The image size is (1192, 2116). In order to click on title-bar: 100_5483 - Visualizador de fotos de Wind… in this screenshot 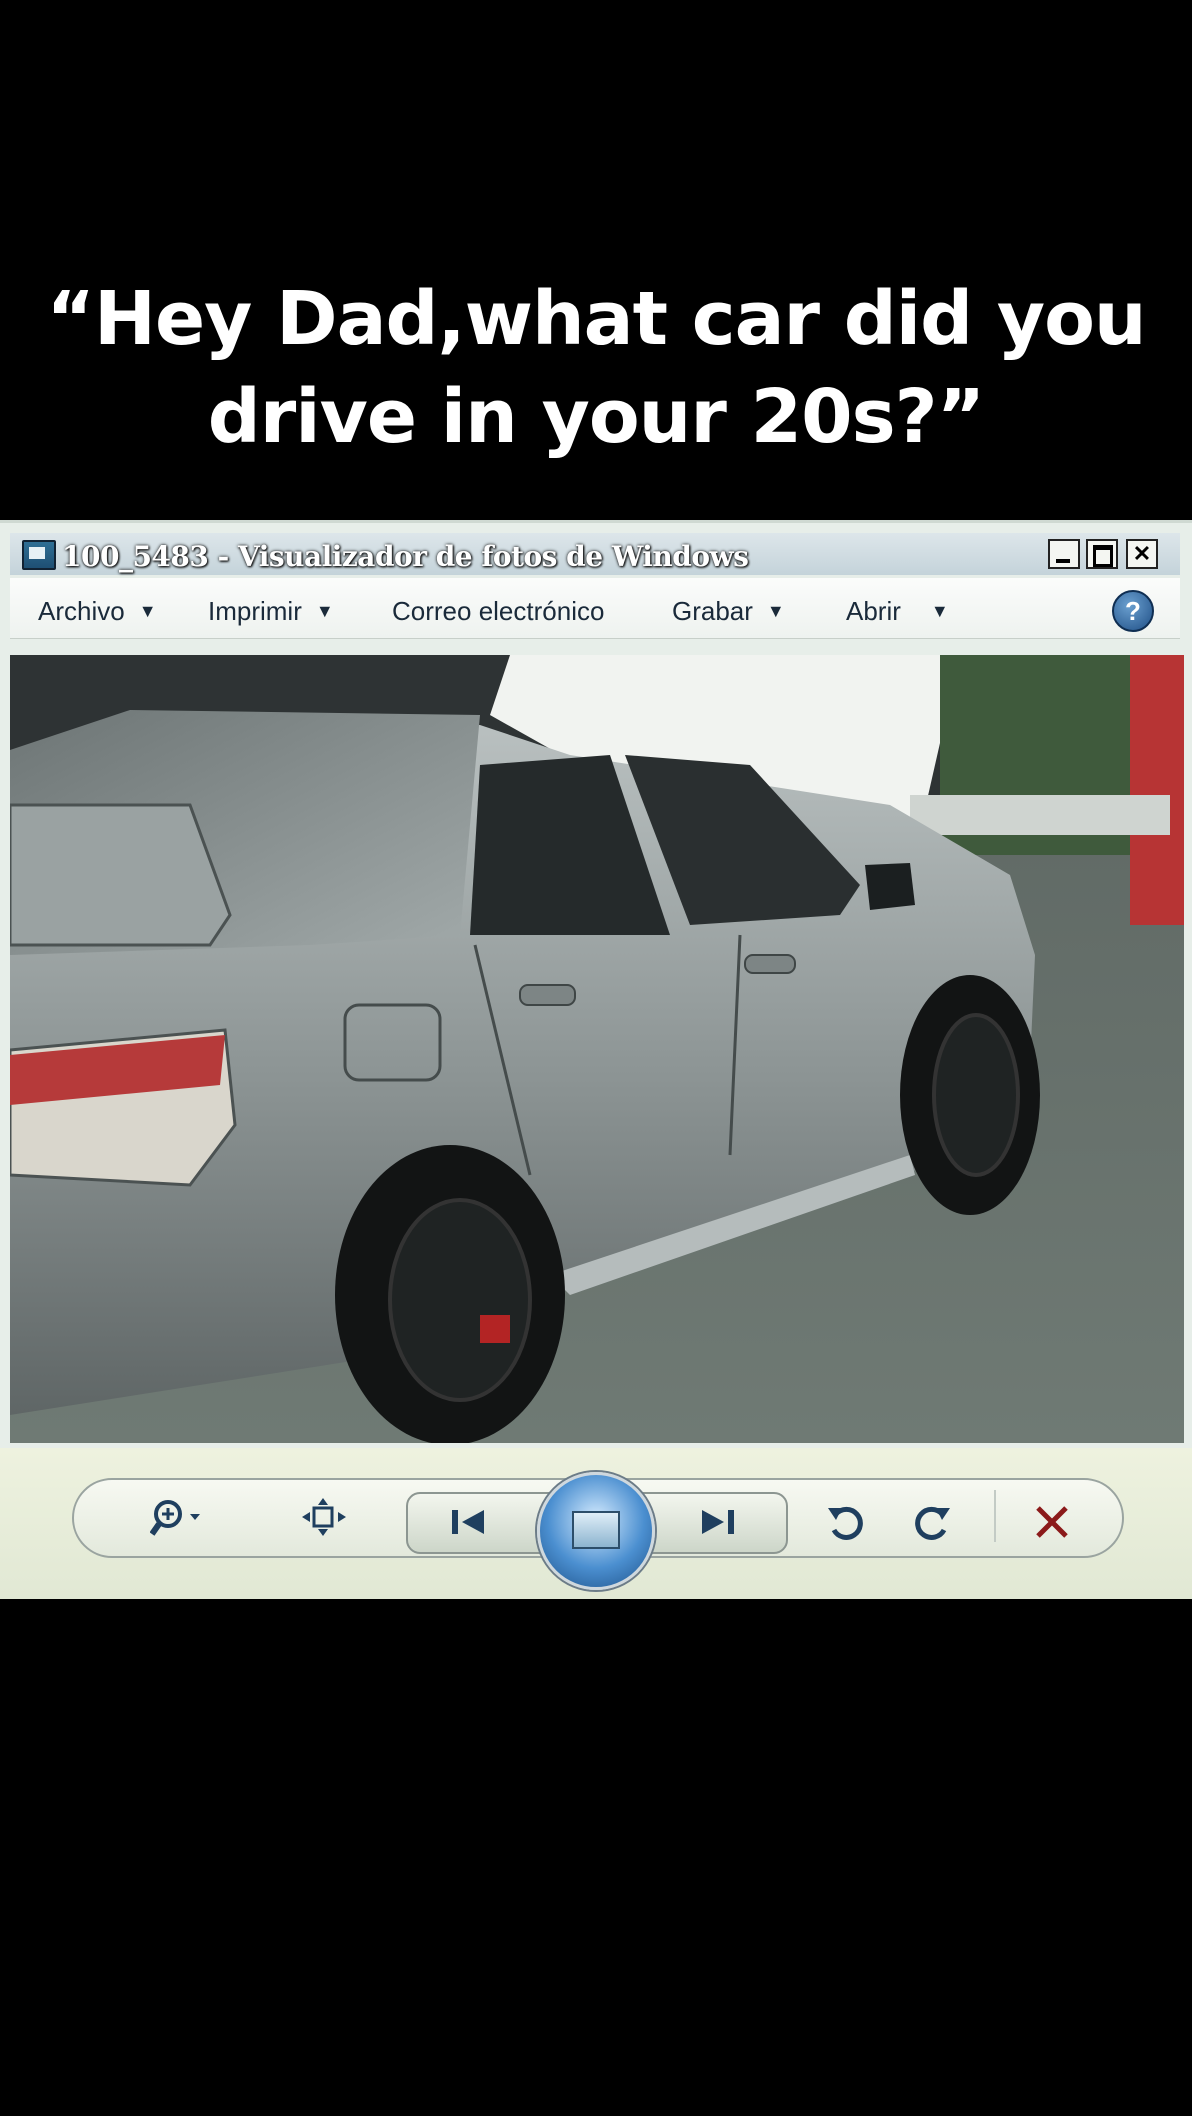, I will do `click(595, 554)`.